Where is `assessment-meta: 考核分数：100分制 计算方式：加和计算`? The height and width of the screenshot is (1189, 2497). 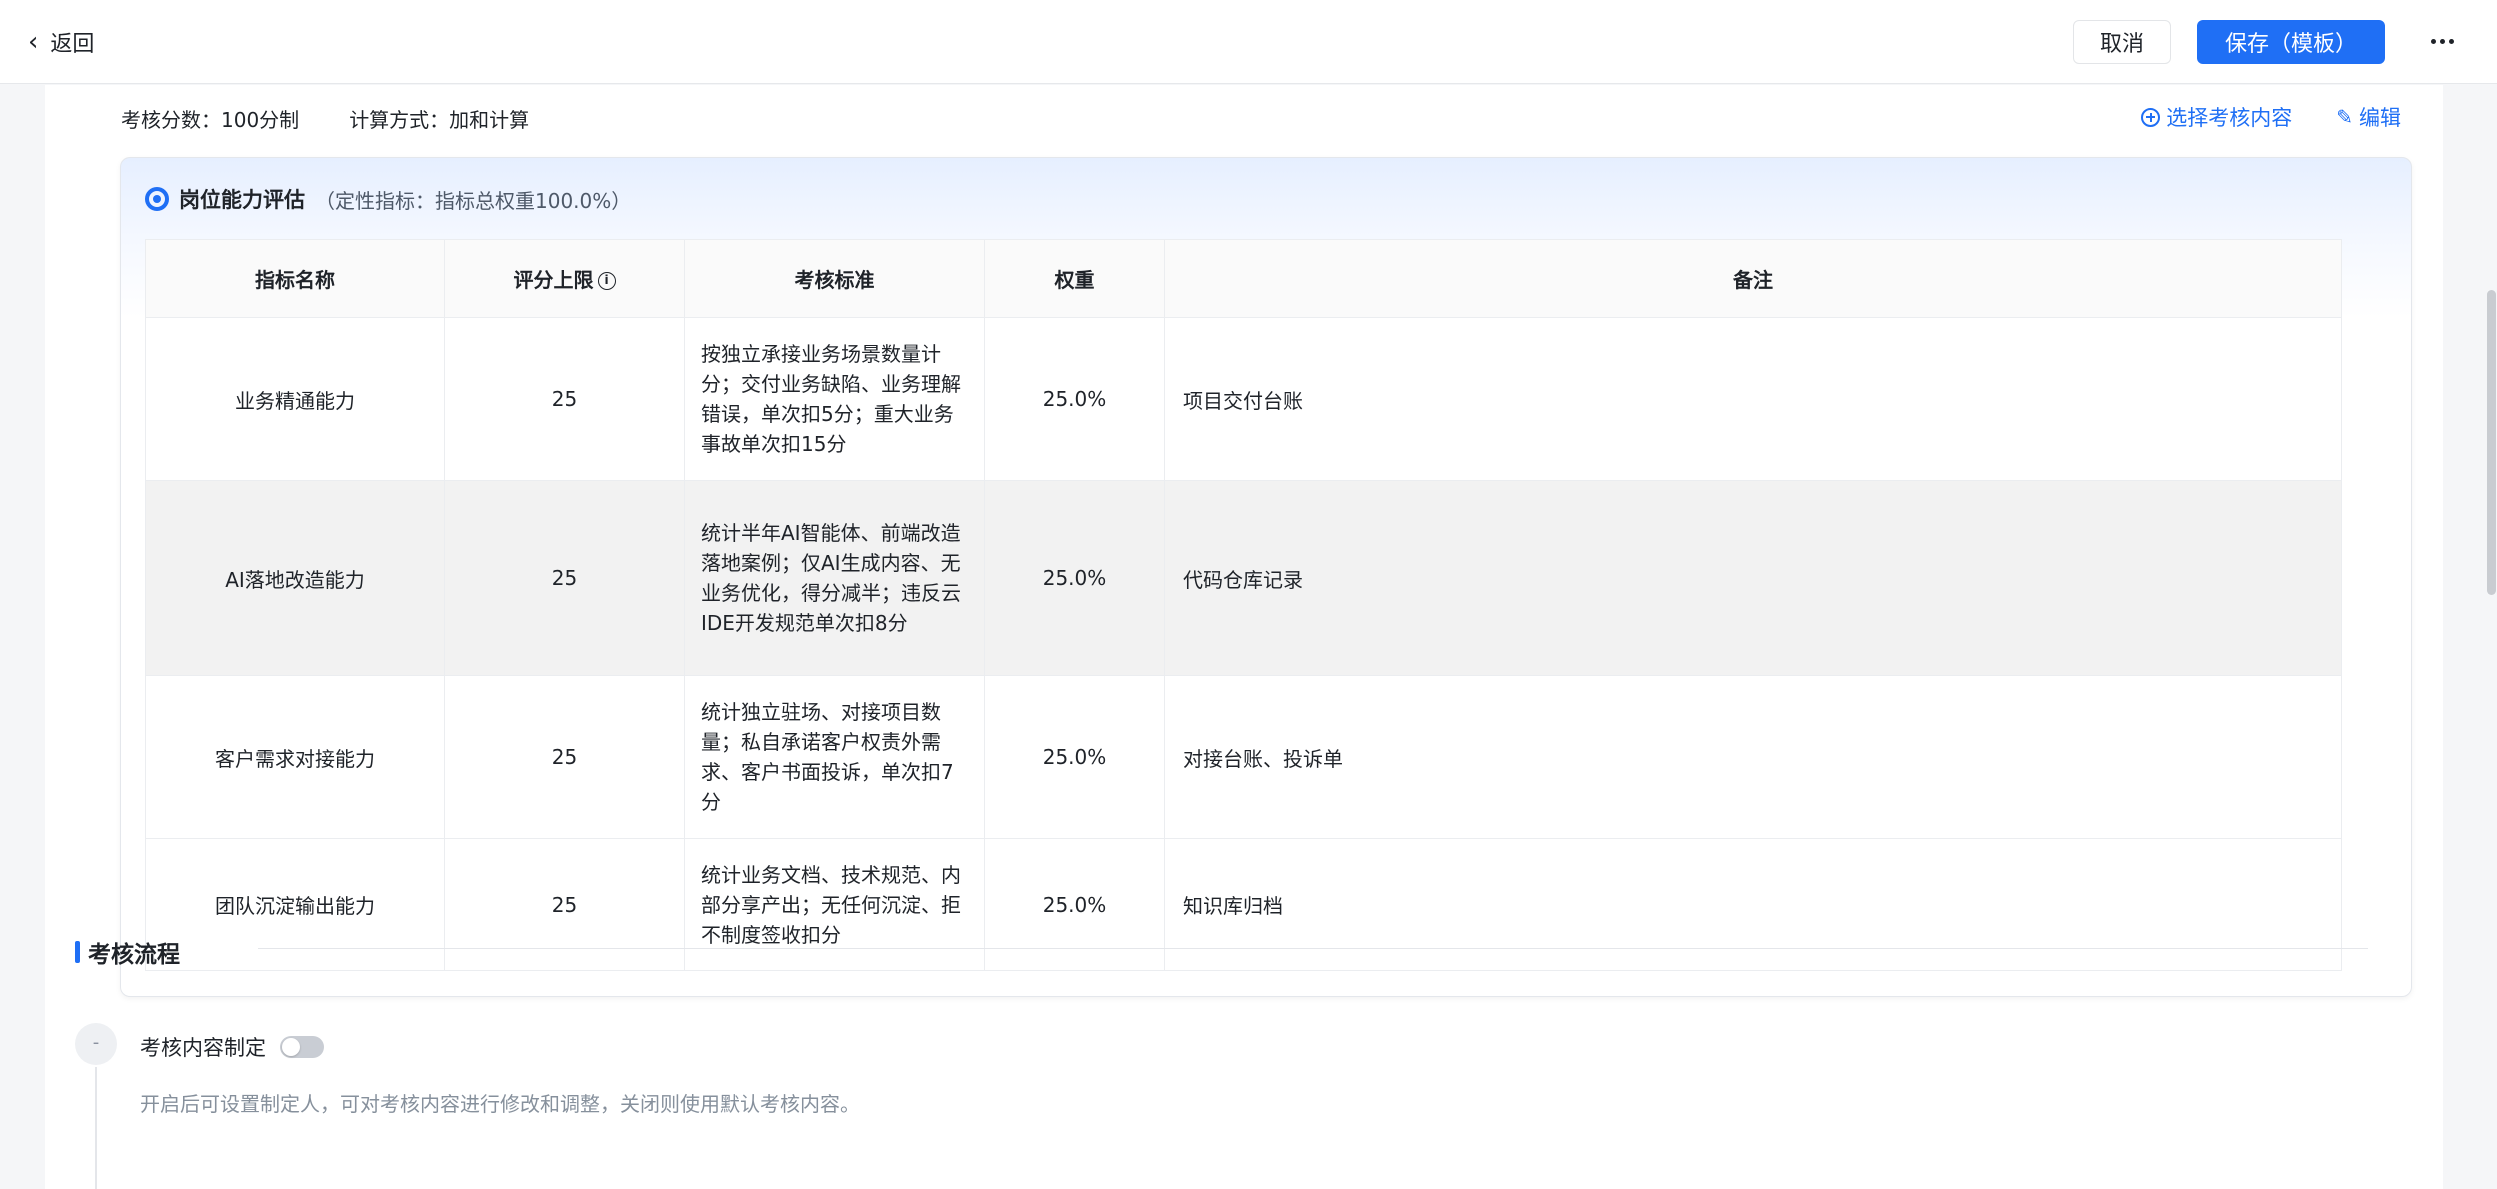 assessment-meta: 考核分数：100分制 计算方式：加和计算 is located at coordinates (325, 118).